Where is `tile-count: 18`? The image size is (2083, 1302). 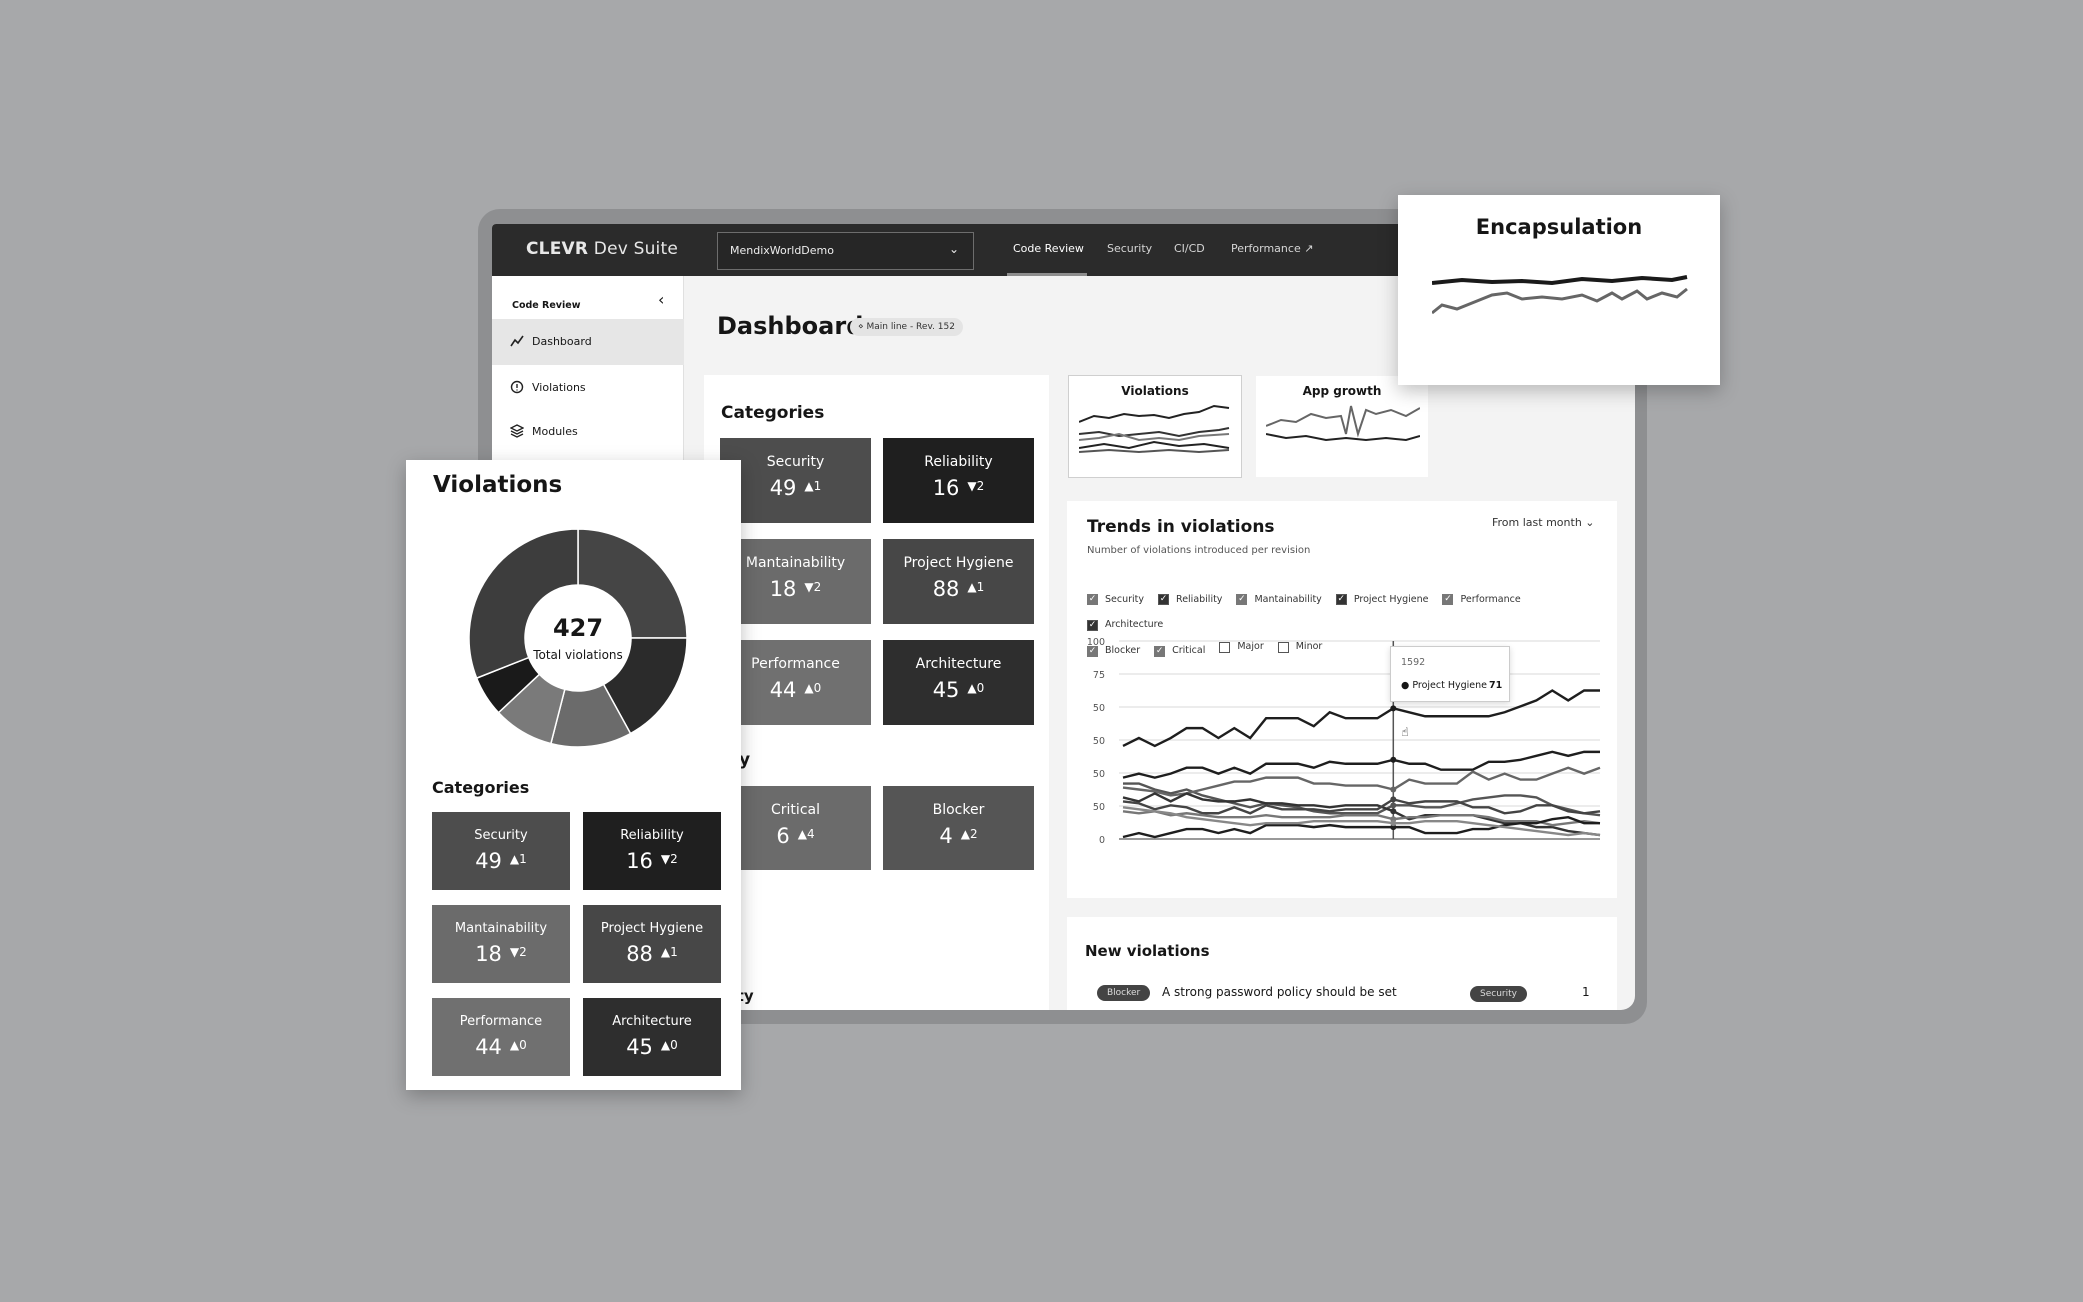 tile-count: 18 is located at coordinates (783, 589).